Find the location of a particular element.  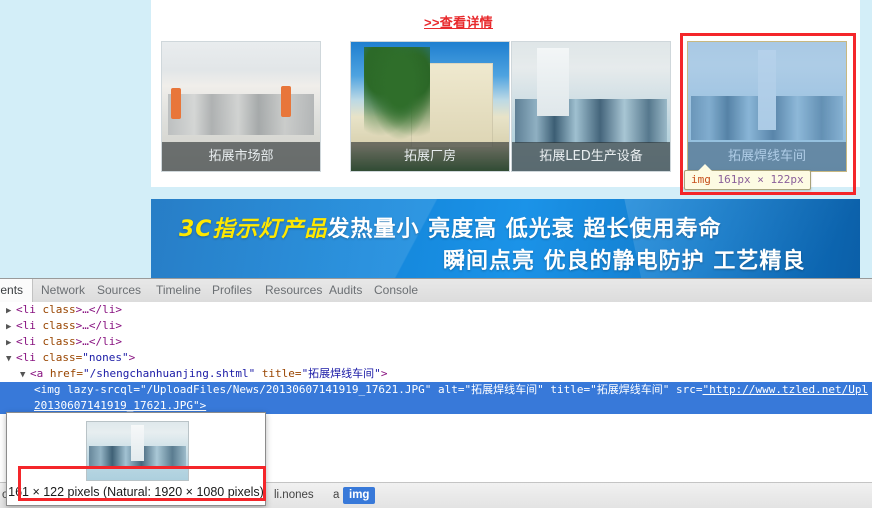

dom-tag: <a is located at coordinates (37, 373).